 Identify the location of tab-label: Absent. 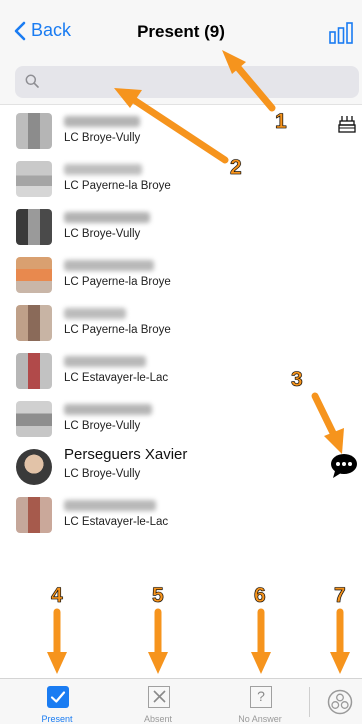
(158, 719).